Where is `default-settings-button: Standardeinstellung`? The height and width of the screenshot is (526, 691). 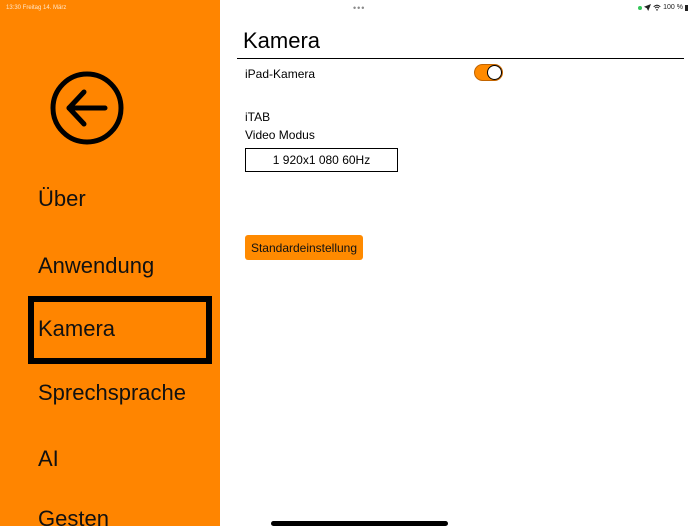
default-settings-button: Standardeinstellung is located at coordinates (304, 247).